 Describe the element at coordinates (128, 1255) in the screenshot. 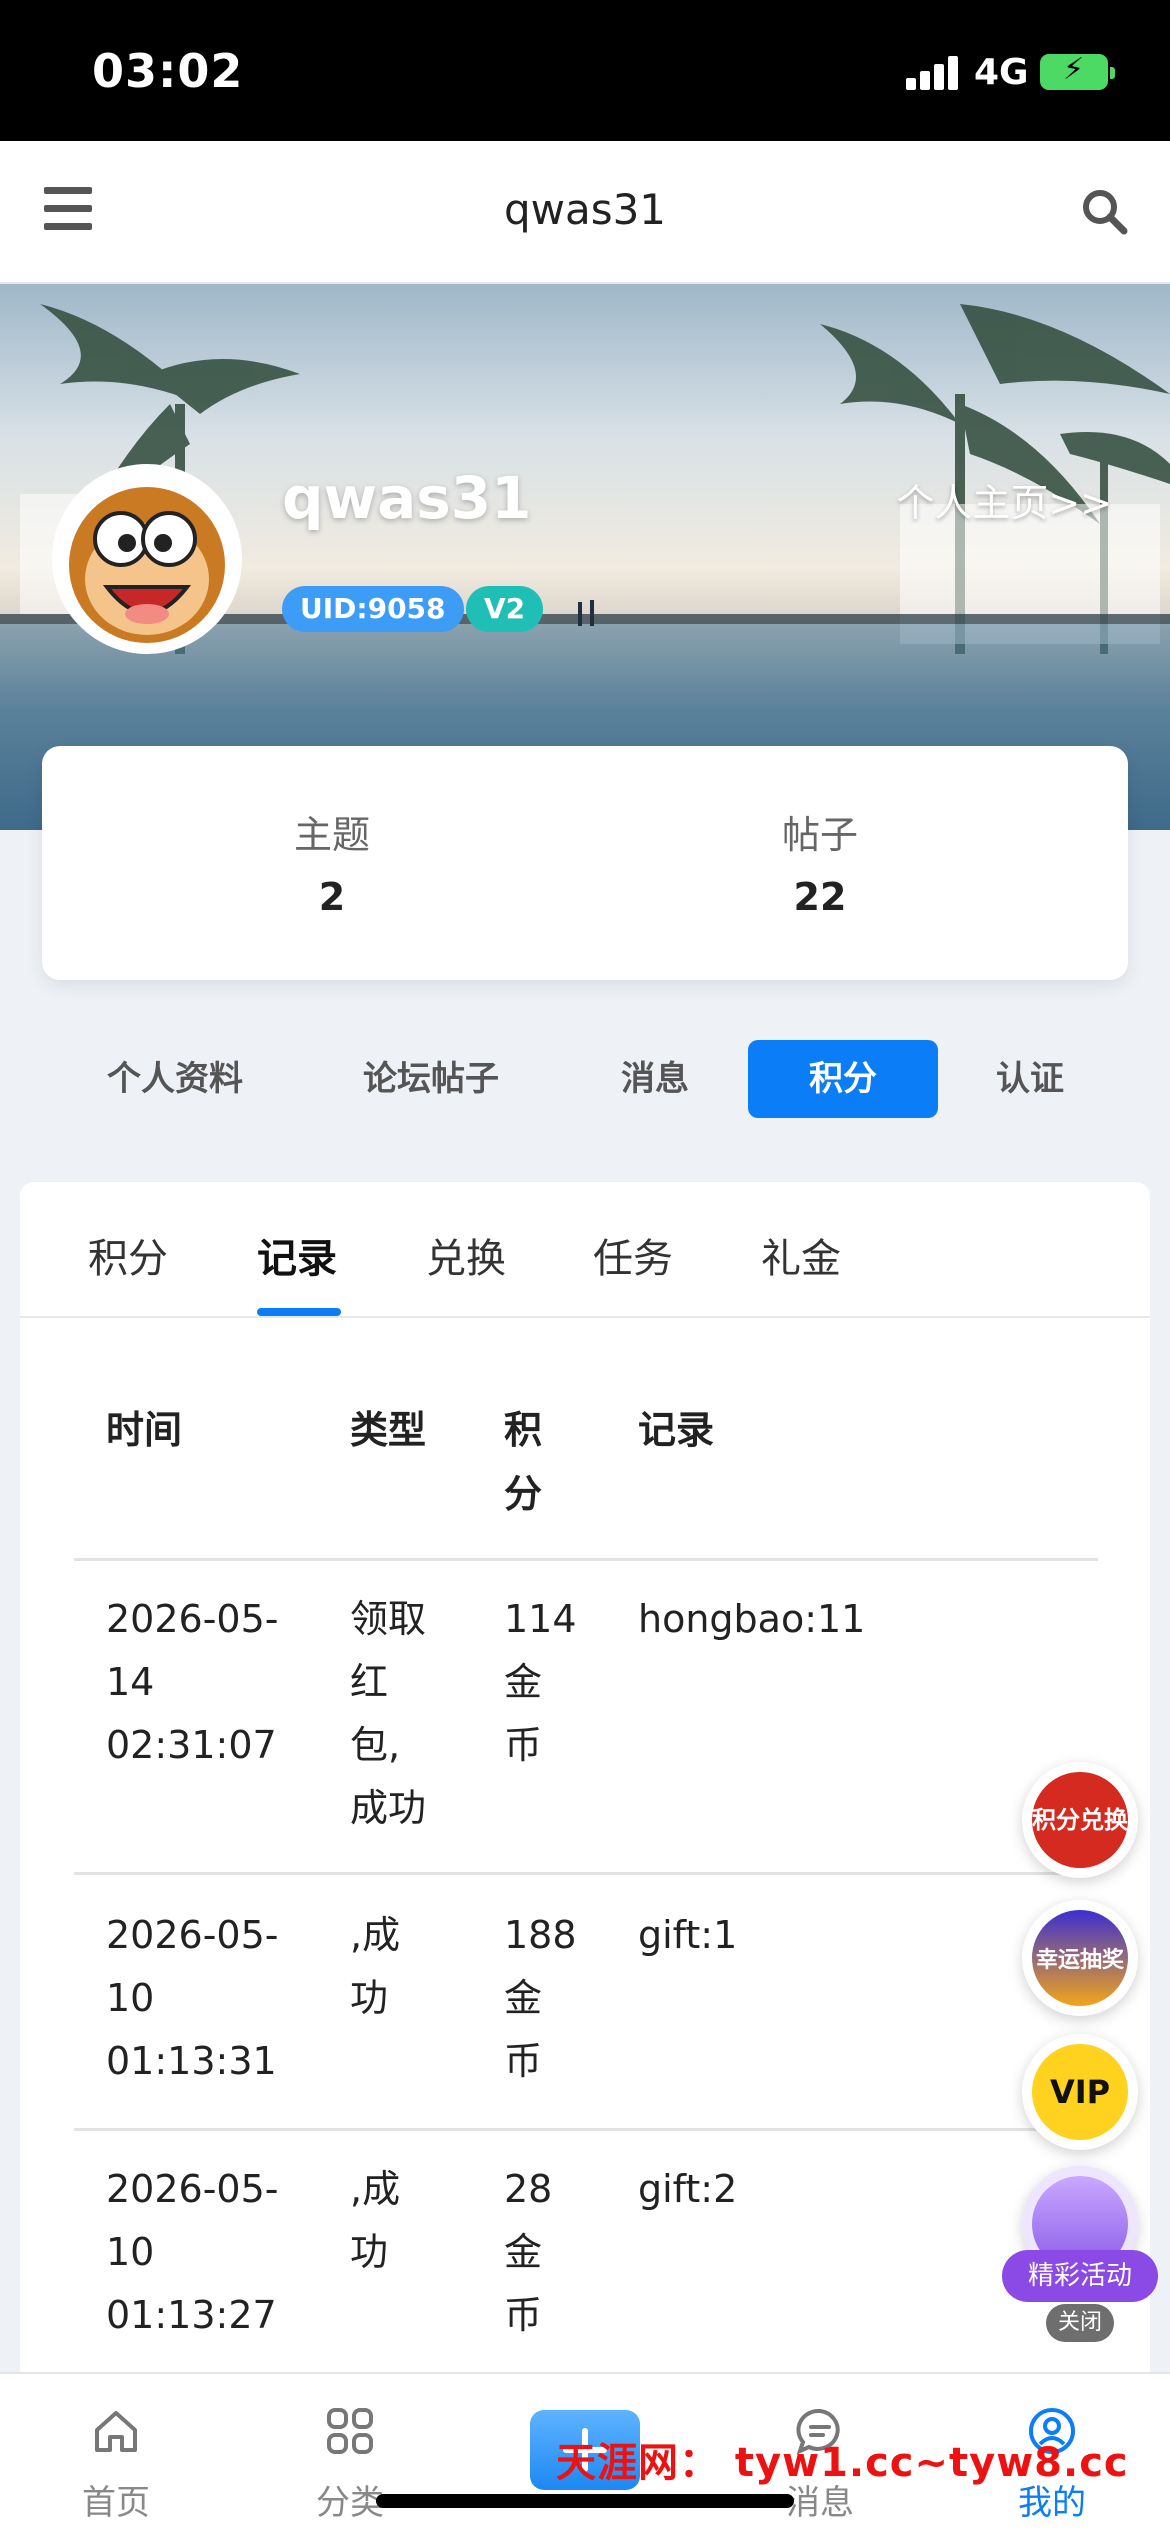

I see `subtab-points: 积分` at that location.